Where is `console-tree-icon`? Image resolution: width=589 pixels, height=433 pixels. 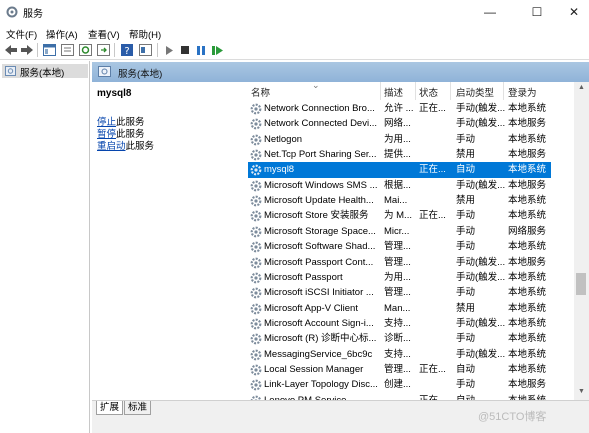 console-tree-icon is located at coordinates (49, 50).